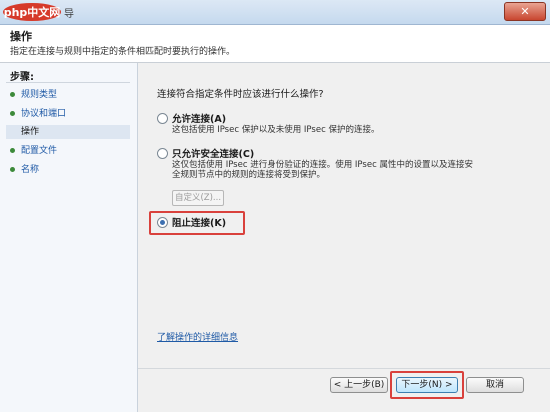 This screenshot has width=550, height=412. What do you see at coordinates (30, 170) in the screenshot?
I see `sidebar-item-label: 名称` at bounding box center [30, 170].